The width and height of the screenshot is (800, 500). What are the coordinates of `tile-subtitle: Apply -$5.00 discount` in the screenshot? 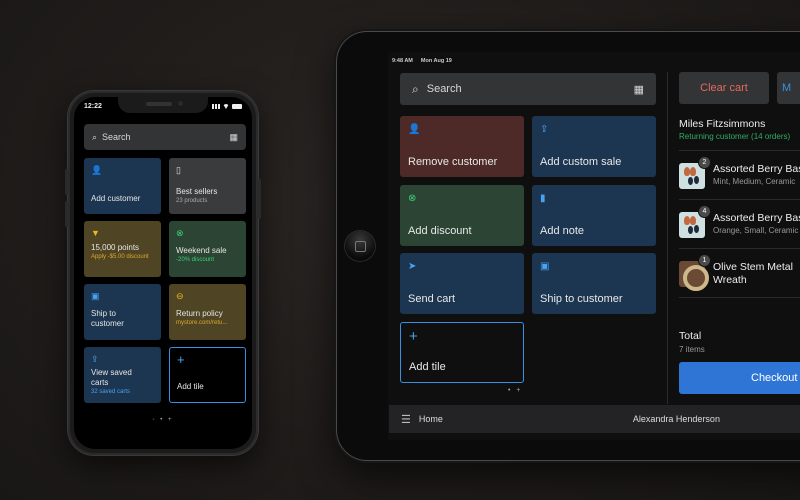 It's located at (120, 257).